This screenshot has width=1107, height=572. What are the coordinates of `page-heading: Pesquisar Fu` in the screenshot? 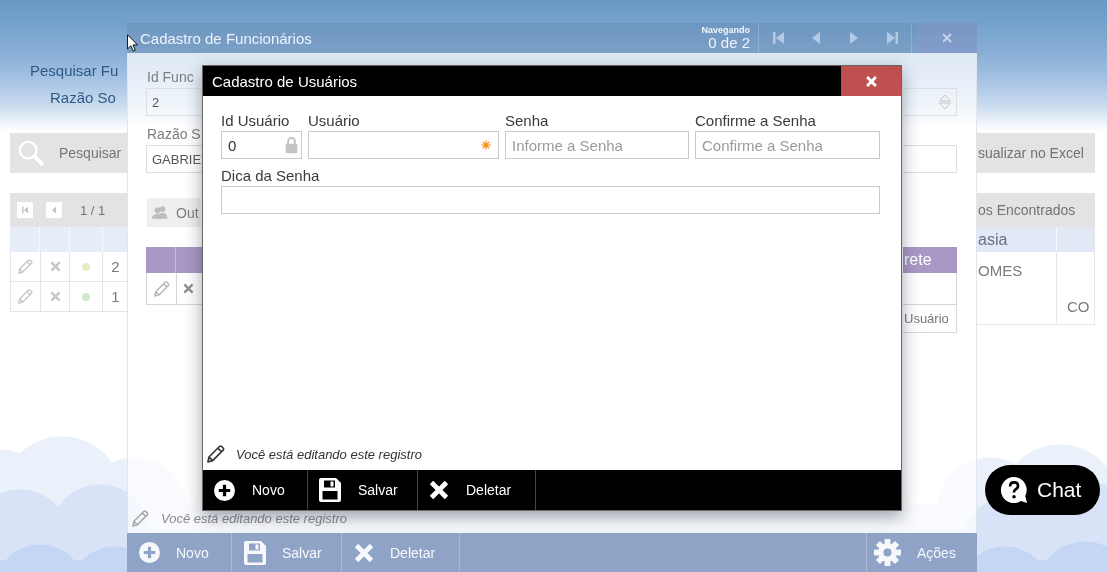 It's located at (74, 70).